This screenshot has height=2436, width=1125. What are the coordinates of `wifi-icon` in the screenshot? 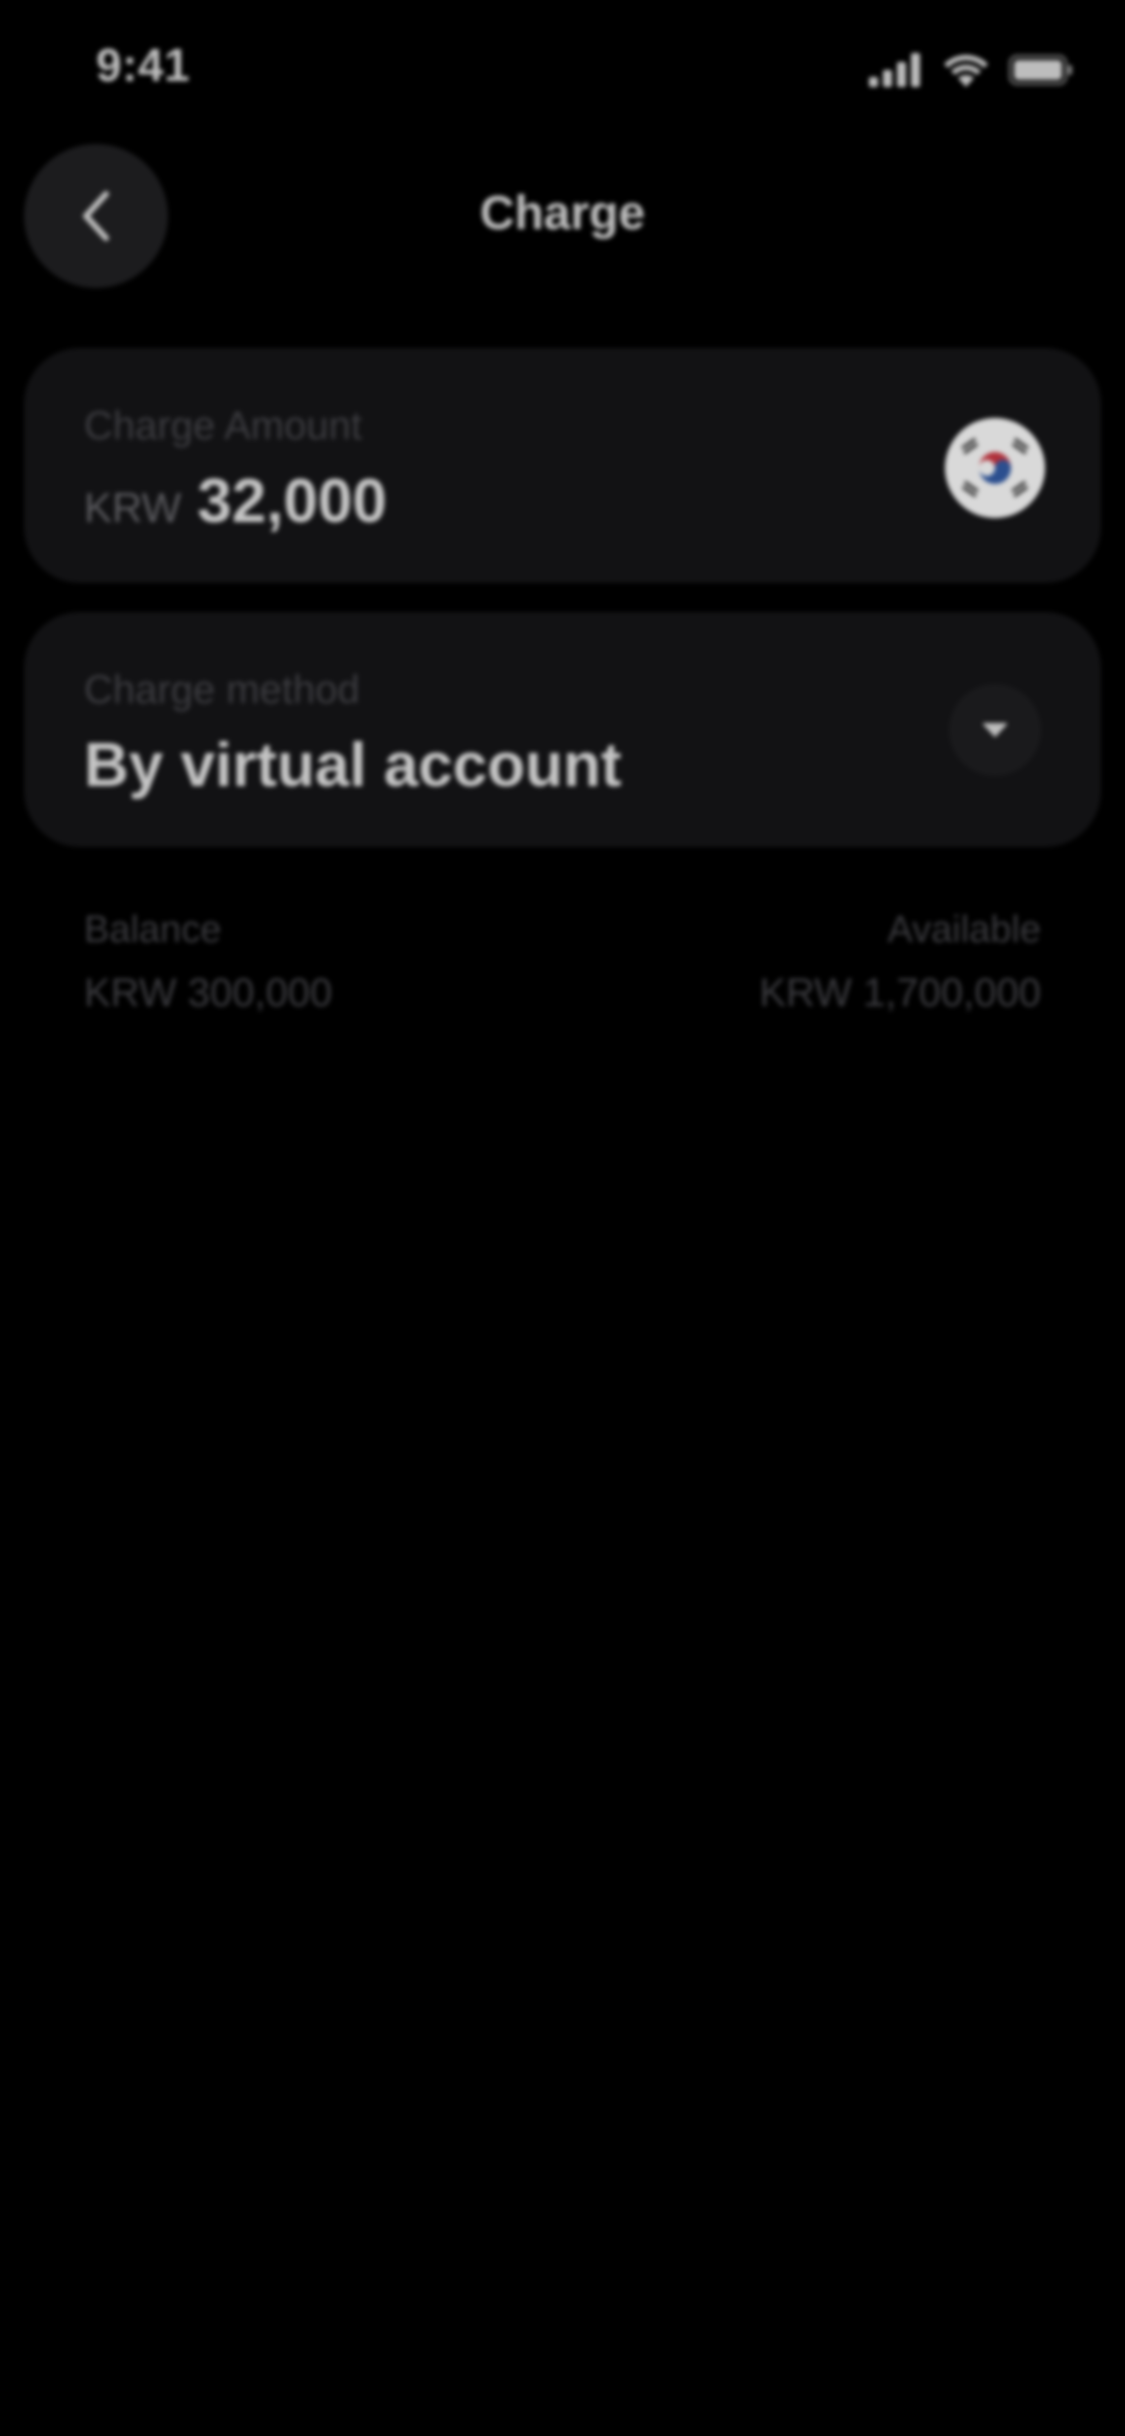 It's located at (966, 70).